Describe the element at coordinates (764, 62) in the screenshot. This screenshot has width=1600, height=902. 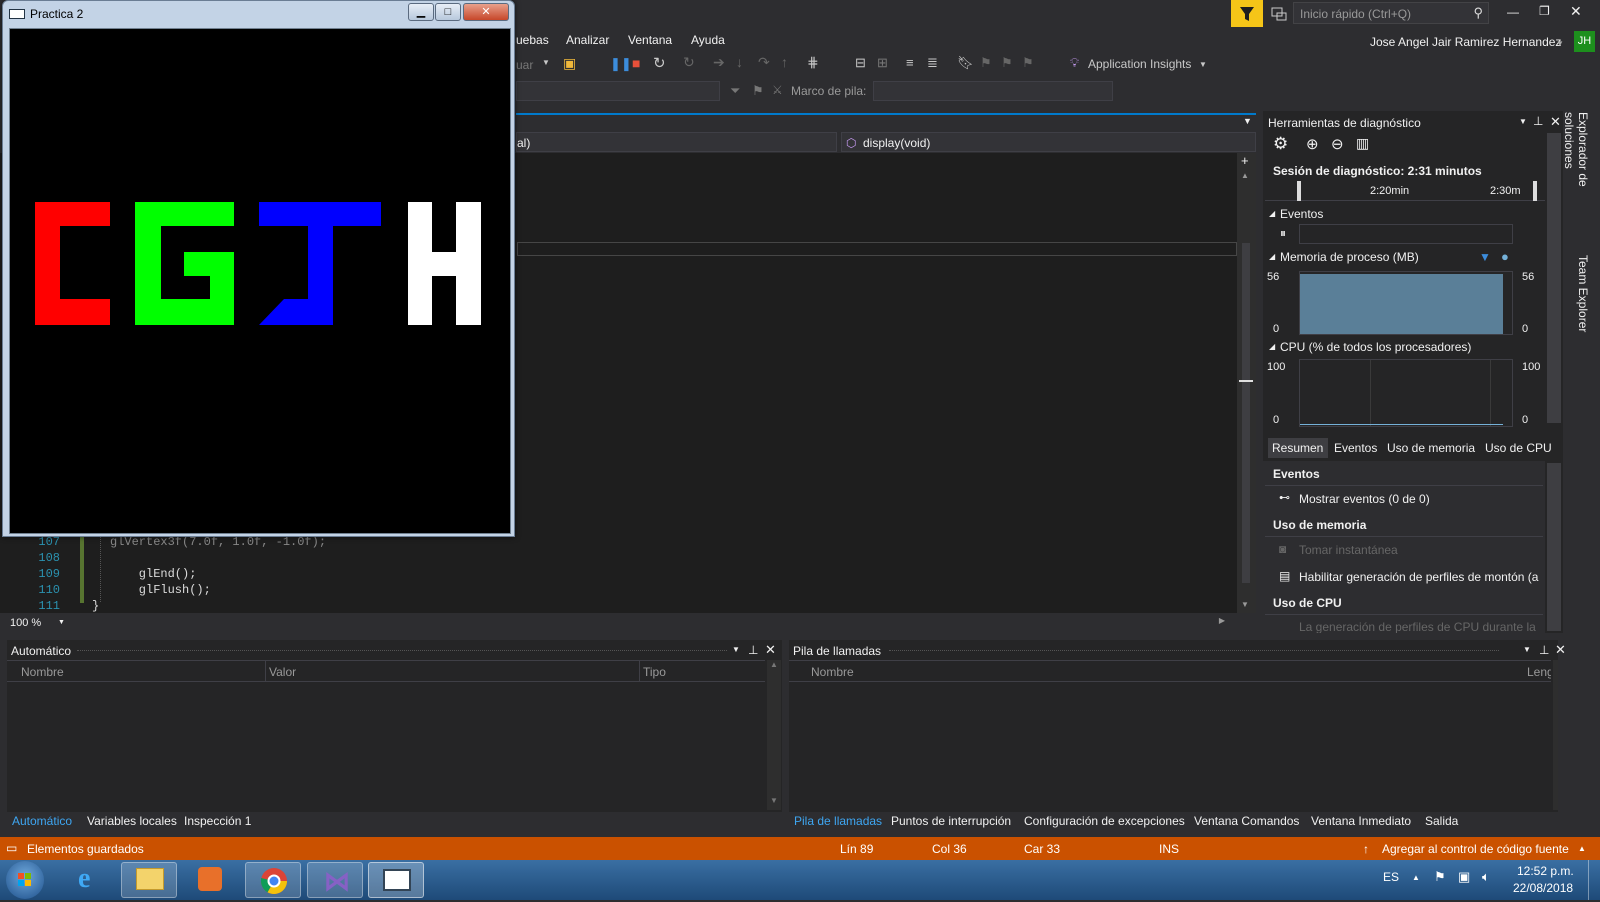
I see `step-over-arc-icon: ↷` at that location.